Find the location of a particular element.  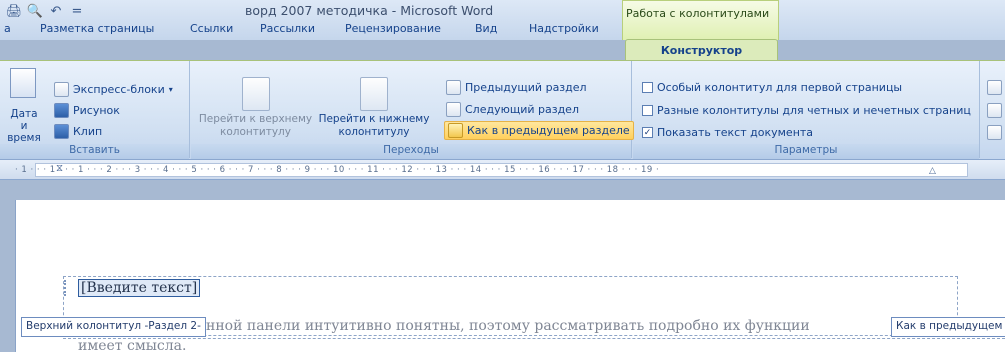

link-to-previous-icon is located at coordinates (455, 130).